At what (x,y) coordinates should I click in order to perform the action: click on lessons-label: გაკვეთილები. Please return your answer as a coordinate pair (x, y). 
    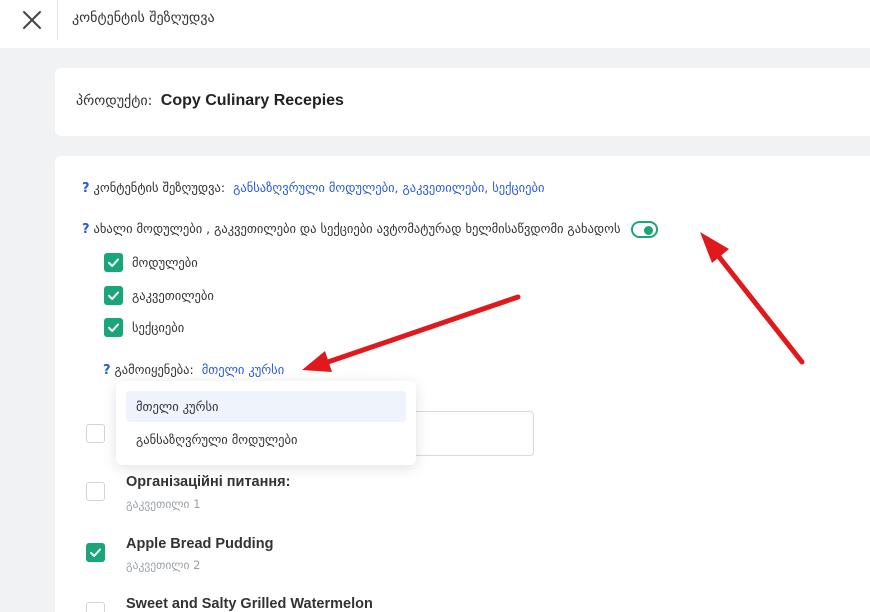
    Looking at the image, I should click on (173, 295).